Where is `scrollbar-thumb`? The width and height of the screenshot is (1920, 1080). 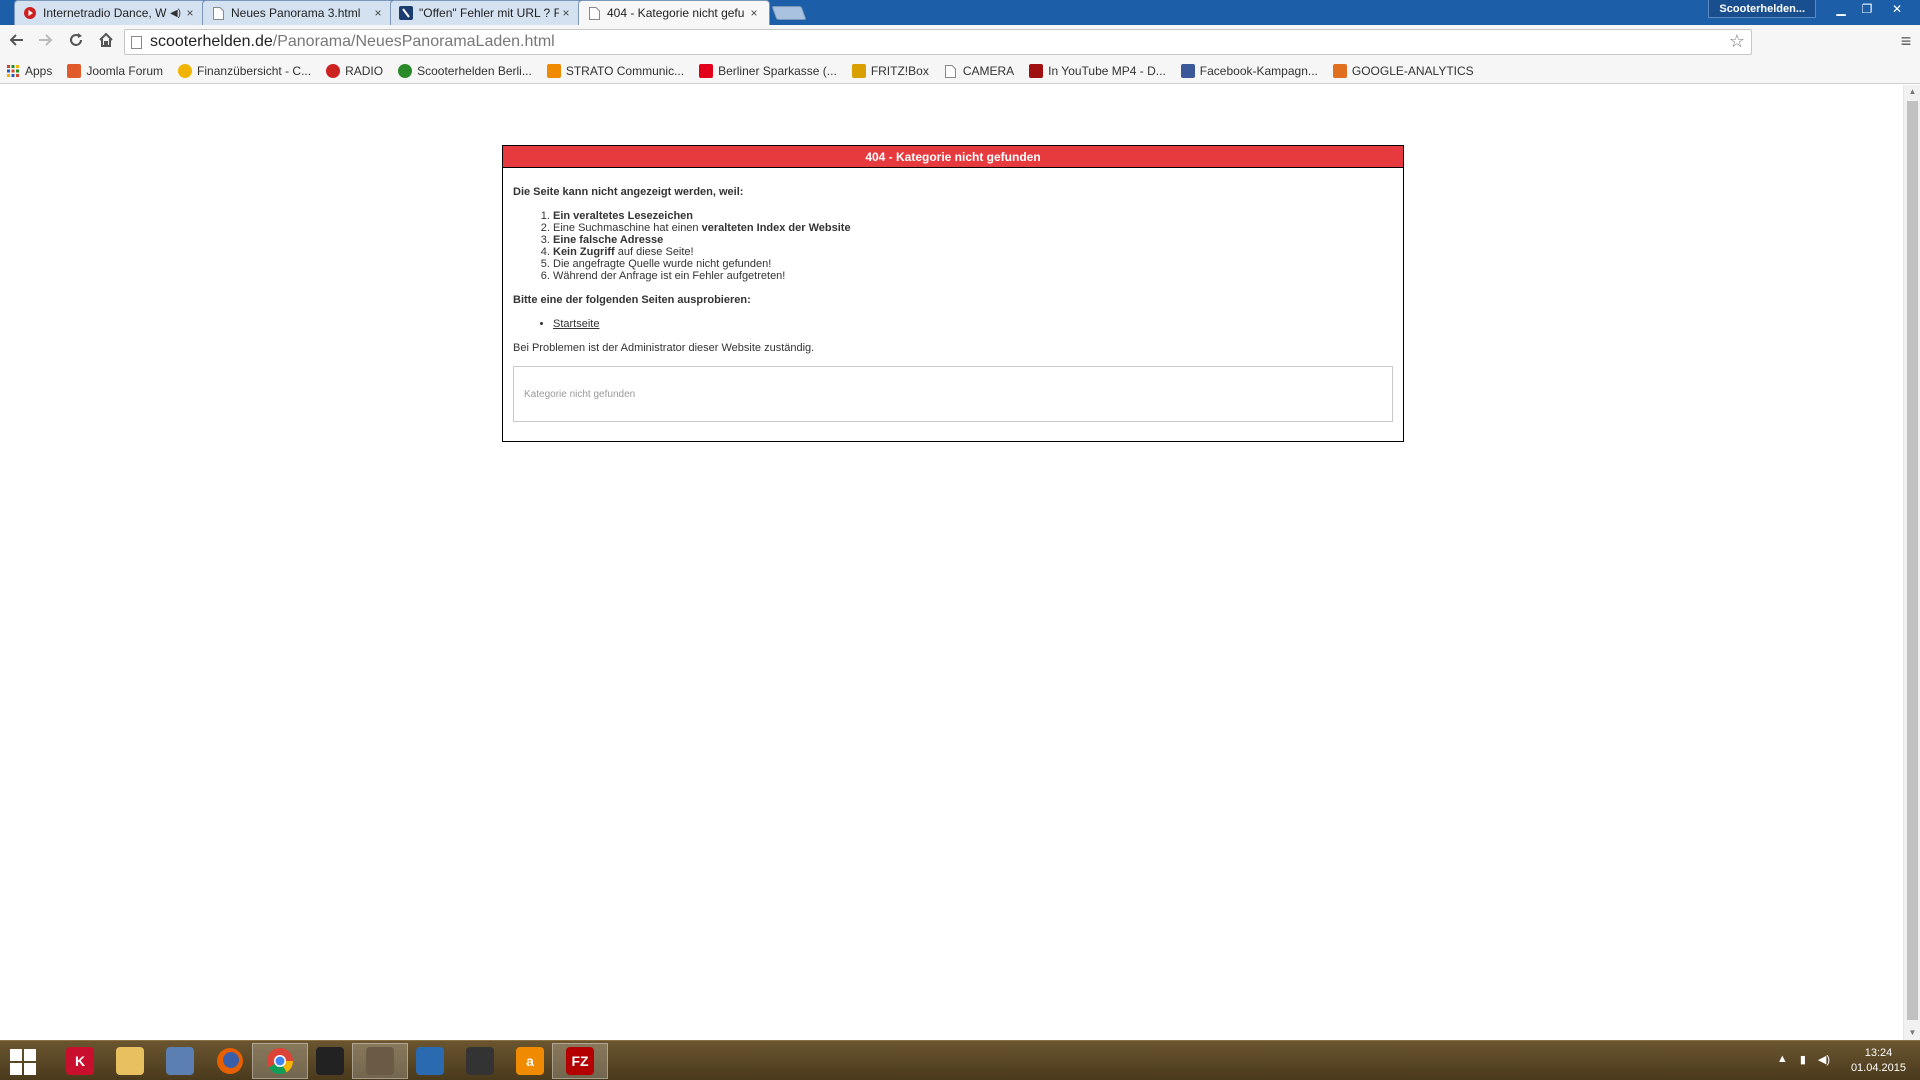
scrollbar-thumb is located at coordinates (1912, 560).